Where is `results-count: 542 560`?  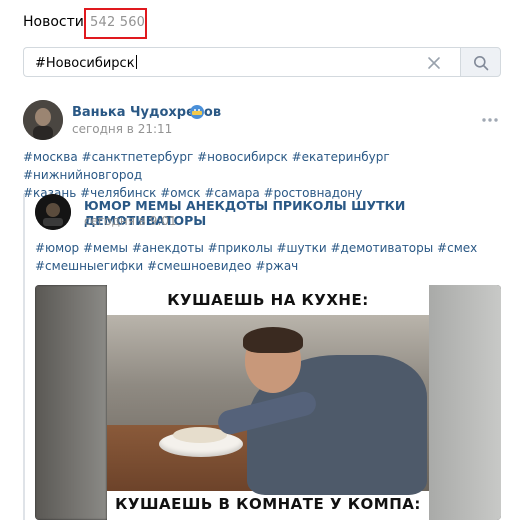
results-count: 542 560 is located at coordinates (118, 22).